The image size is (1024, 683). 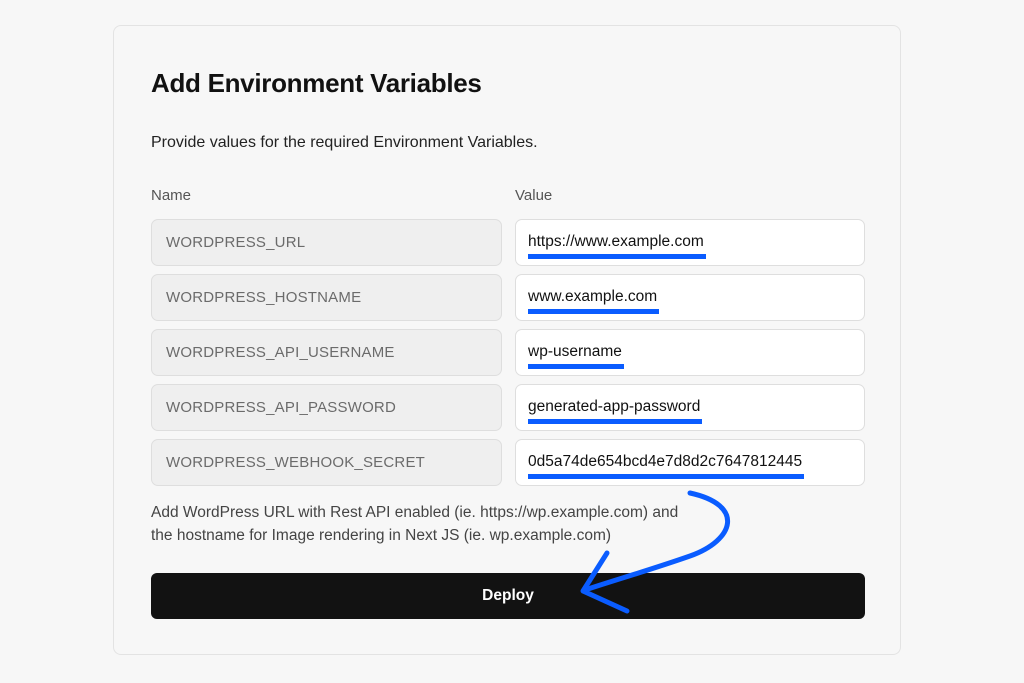 What do you see at coordinates (690, 352) in the screenshot?
I see `variable-value-input: wp-username` at bounding box center [690, 352].